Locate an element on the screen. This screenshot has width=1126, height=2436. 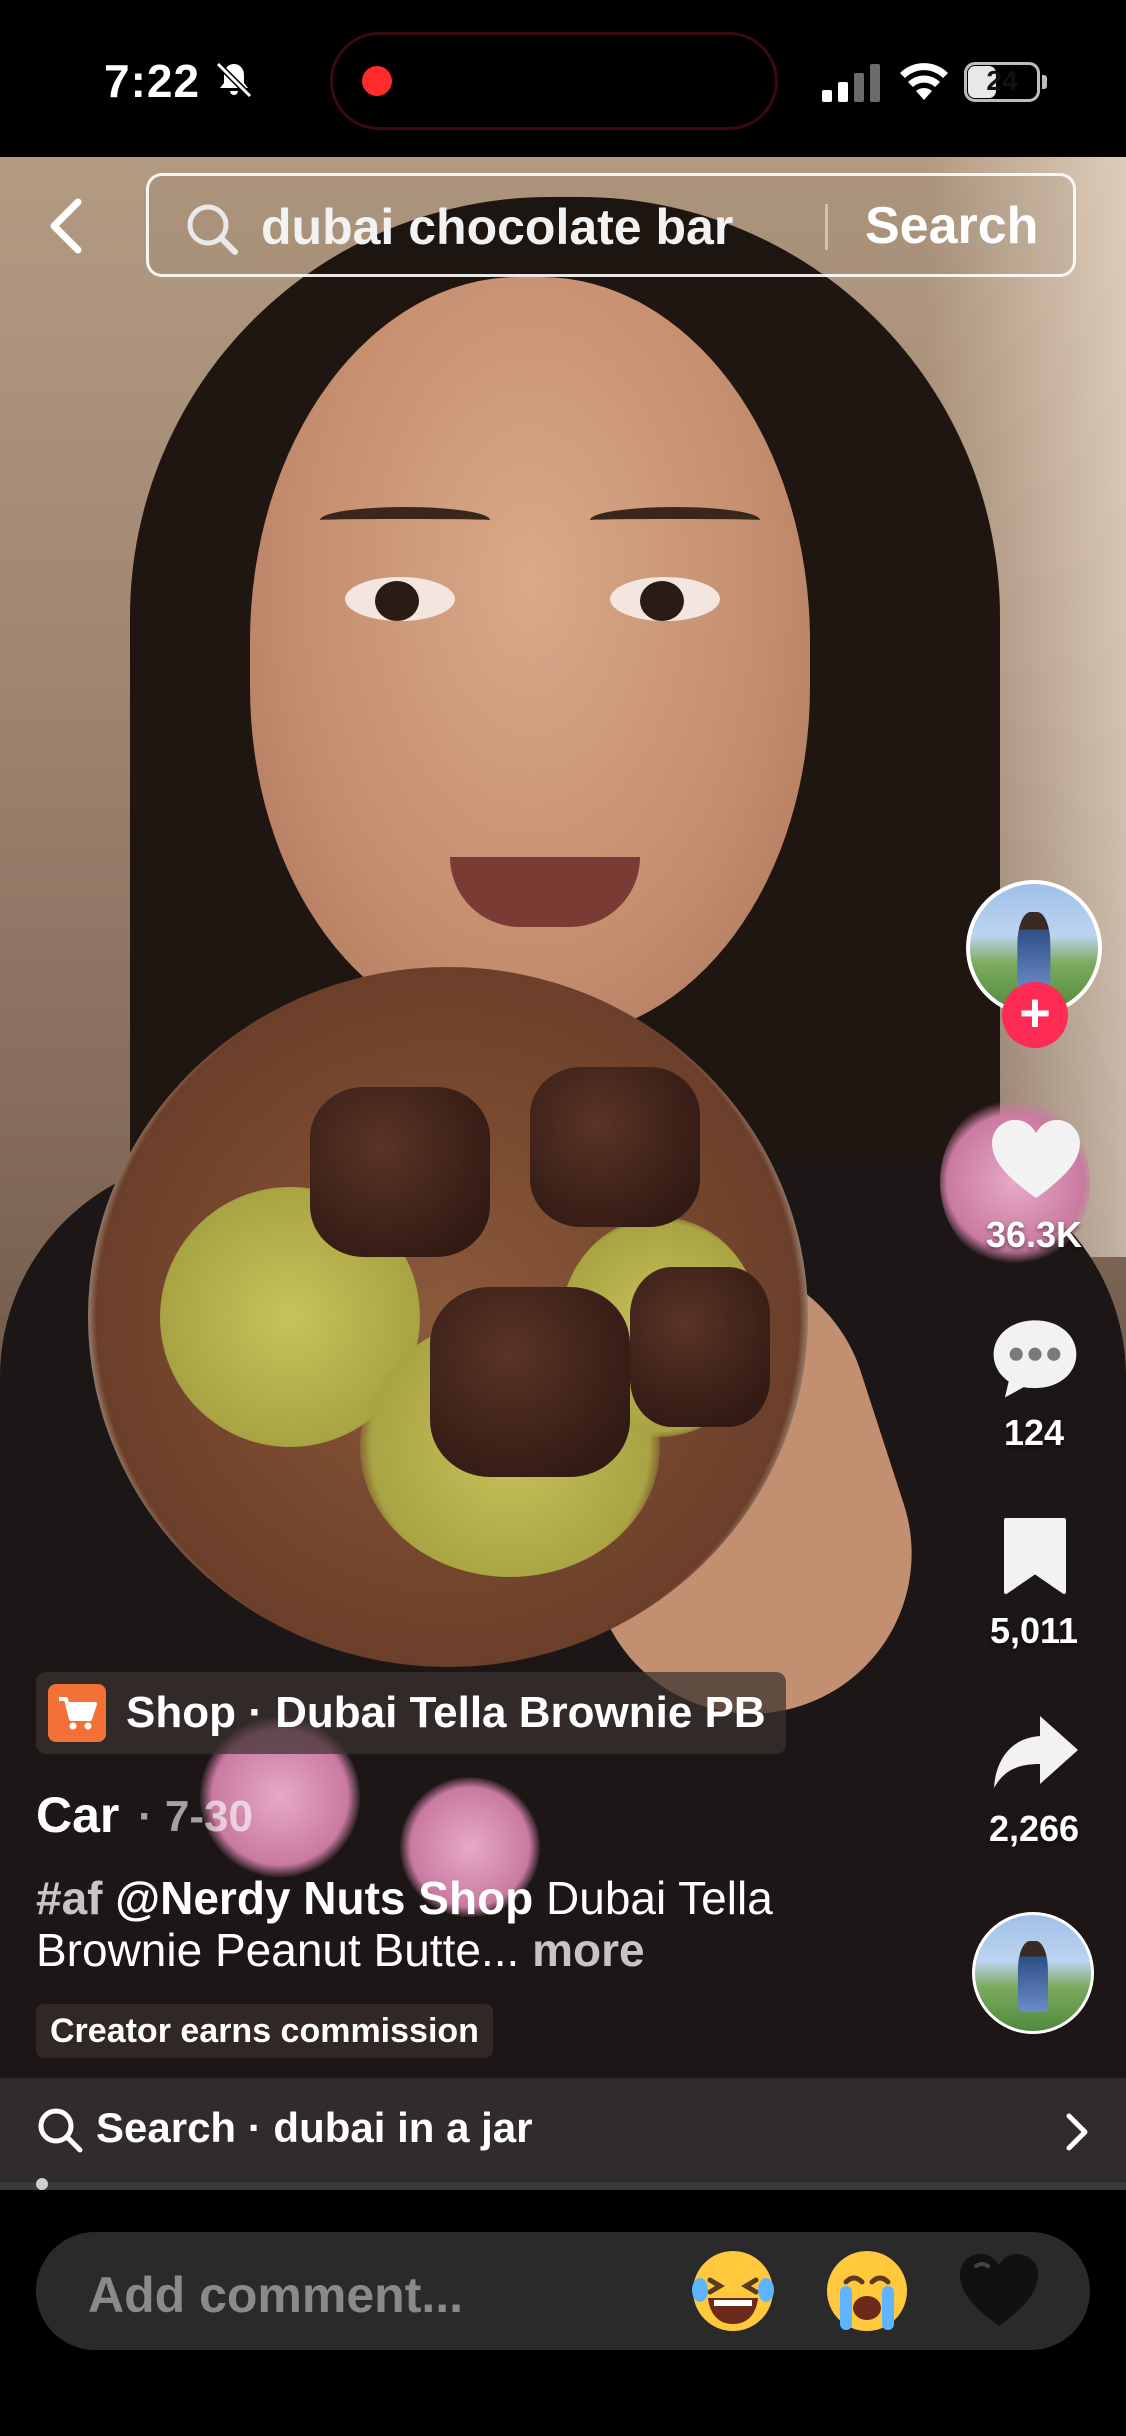
wifi-icon is located at coordinates (924, 81).